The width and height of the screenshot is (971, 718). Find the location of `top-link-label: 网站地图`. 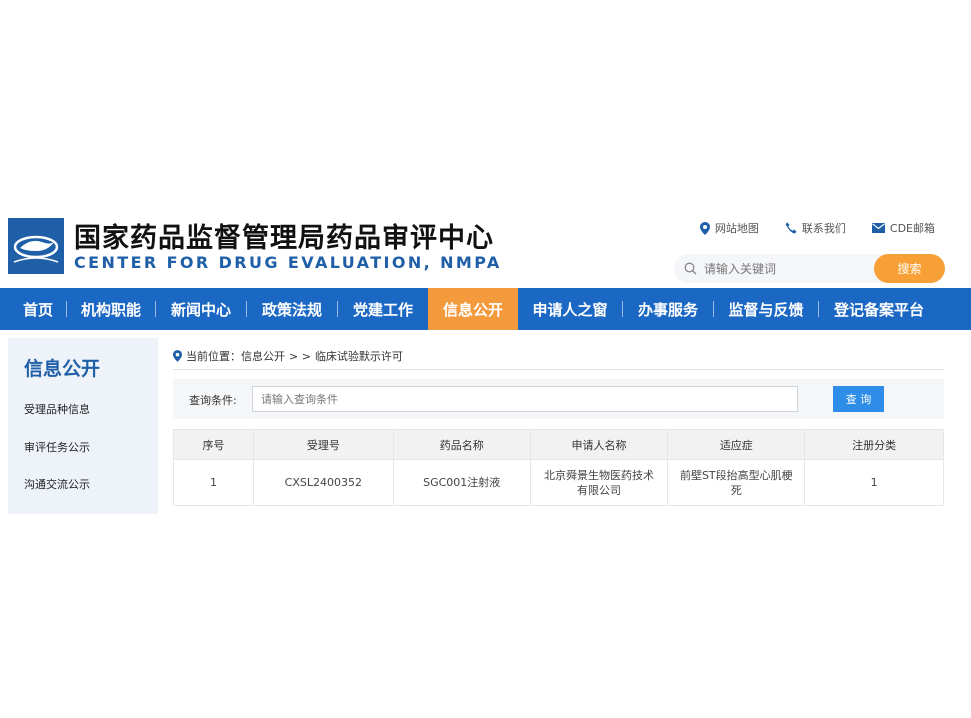

top-link-label: 网站地图 is located at coordinates (736, 228).